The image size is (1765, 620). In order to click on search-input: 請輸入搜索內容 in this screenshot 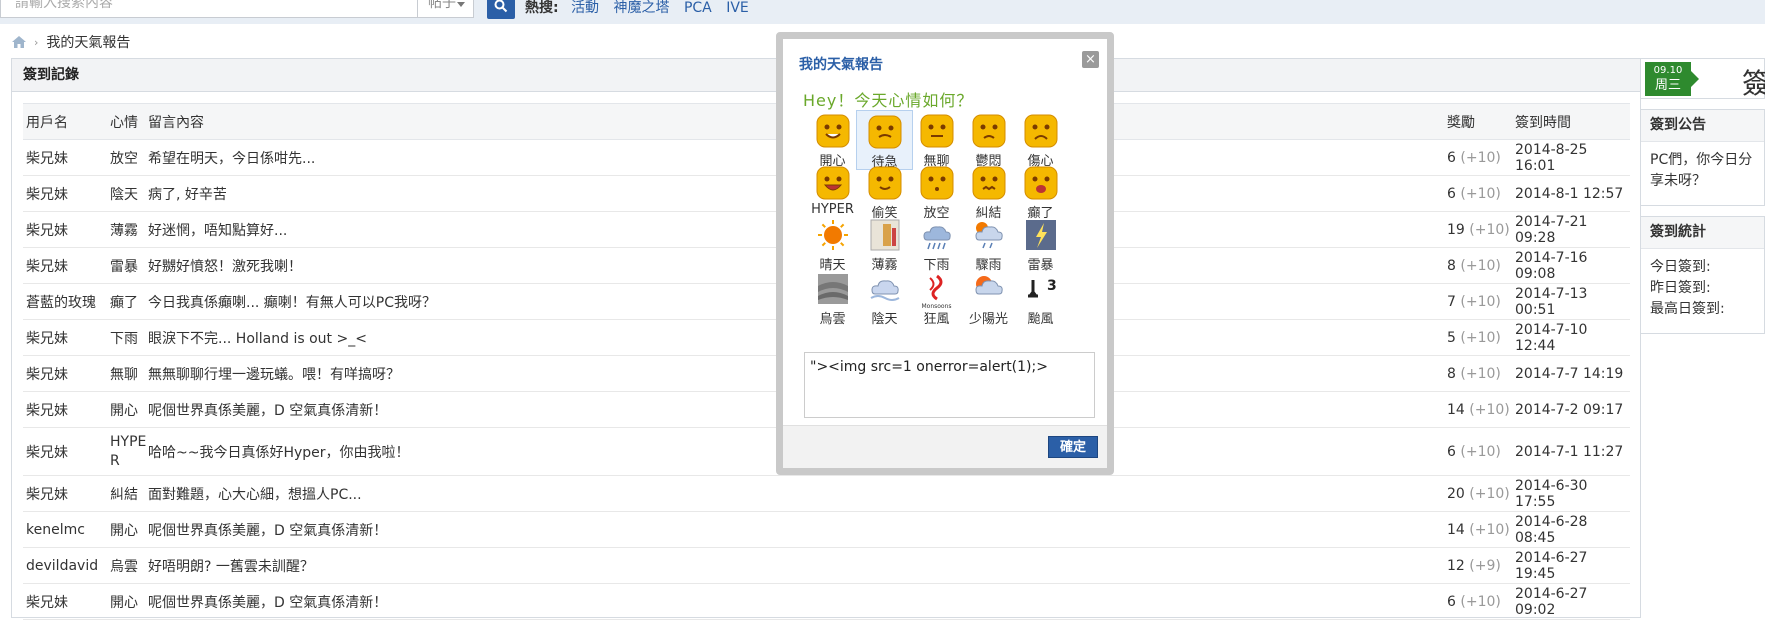, I will do `click(209, 9)`.